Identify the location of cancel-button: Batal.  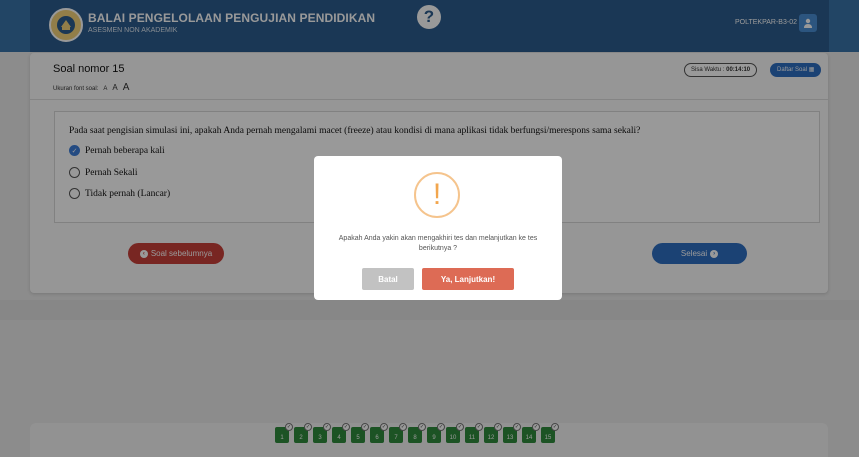
(388, 279).